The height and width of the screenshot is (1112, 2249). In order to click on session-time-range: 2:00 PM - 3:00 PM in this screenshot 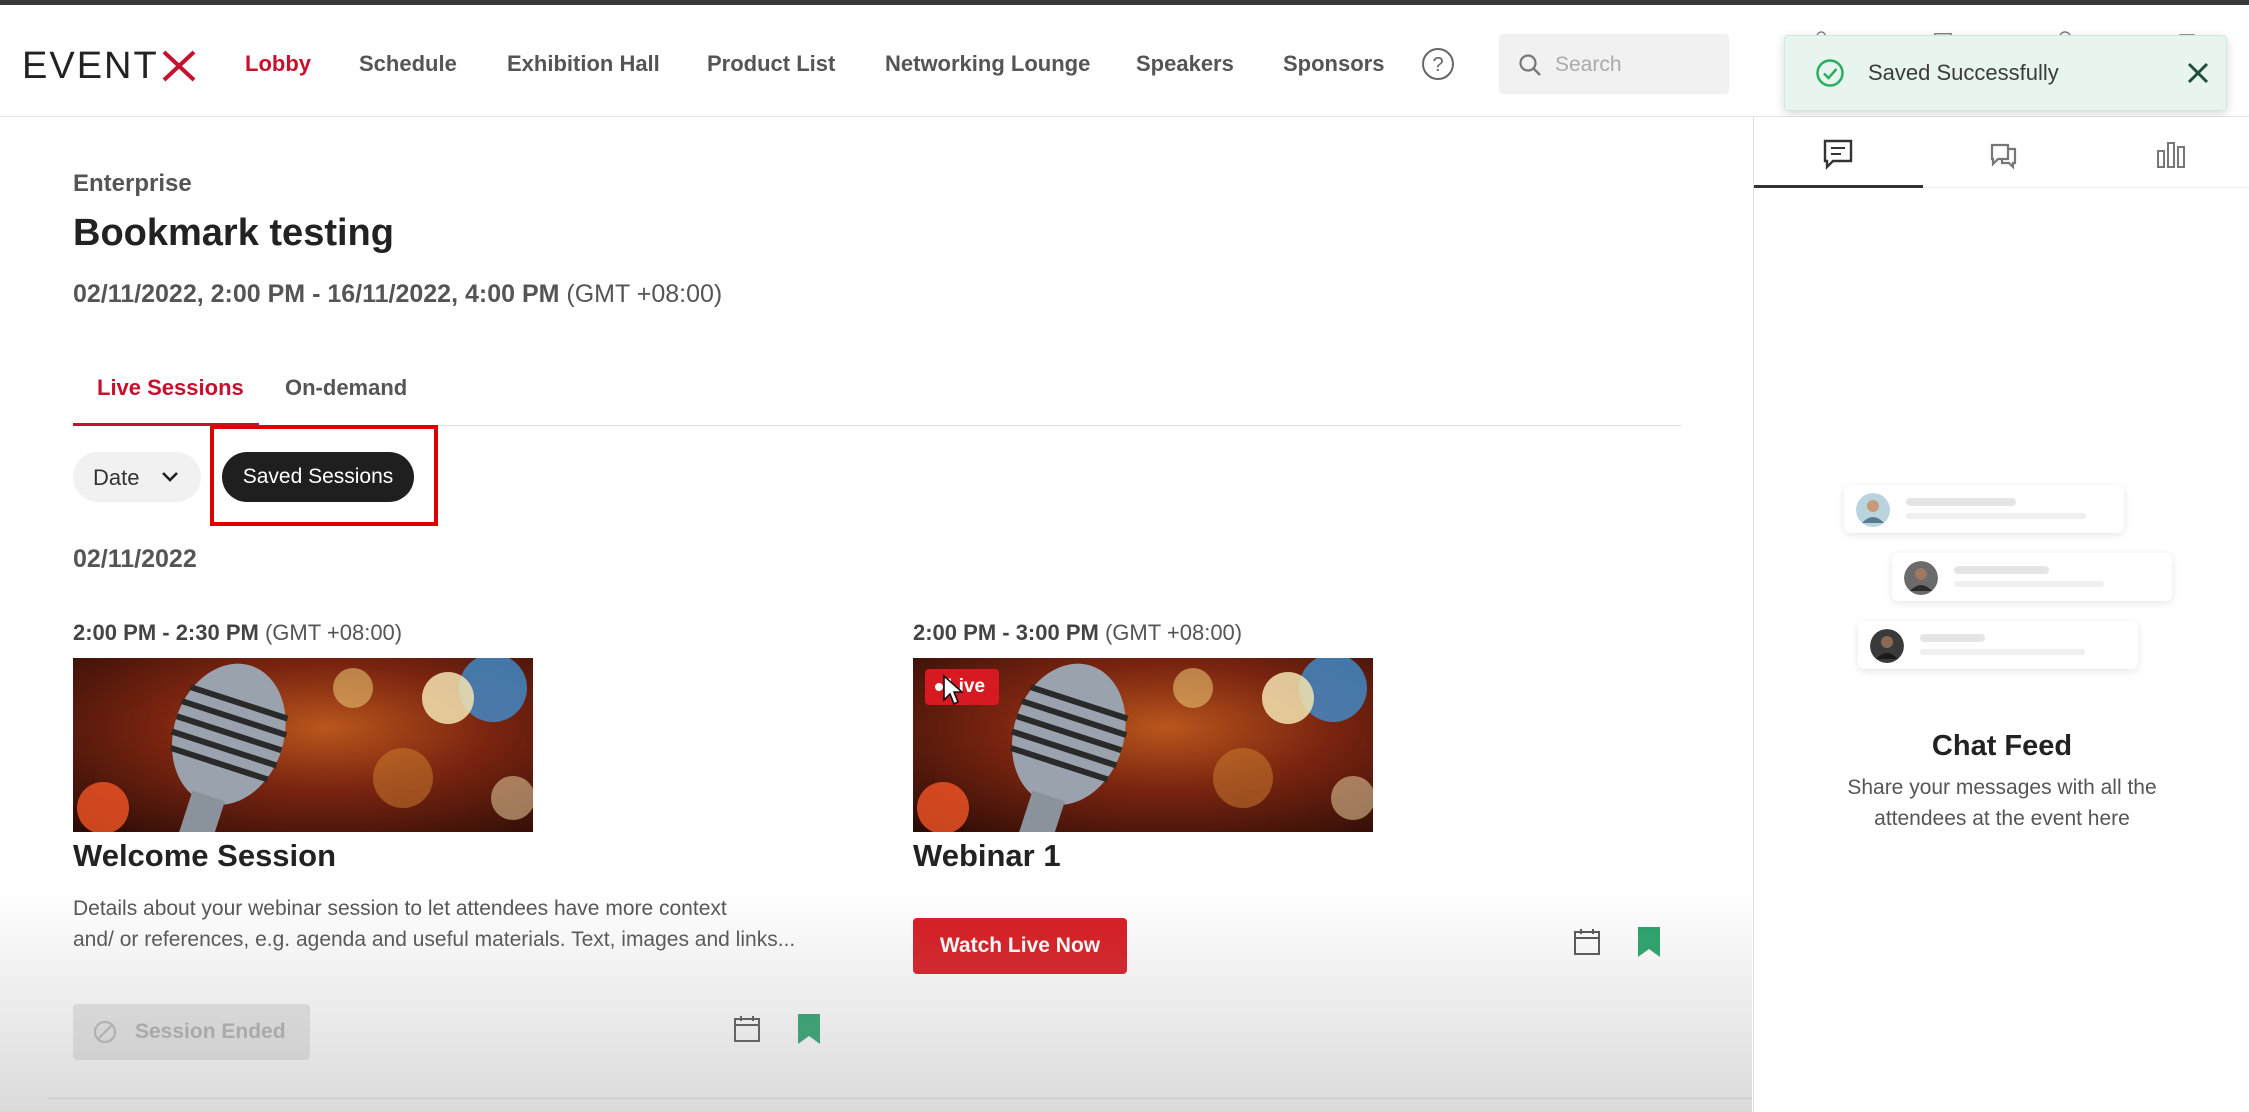, I will do `click(1006, 632)`.